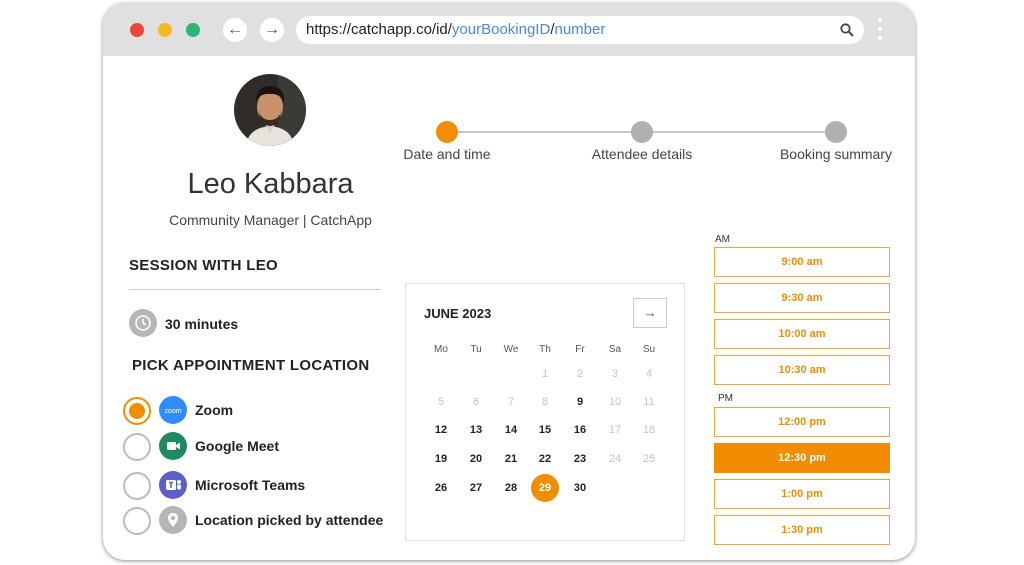 Image resolution: width=1024 pixels, height=565 pixels. What do you see at coordinates (802, 458) in the screenshot?
I see `time-slot-button: 12:30 pm` at bounding box center [802, 458].